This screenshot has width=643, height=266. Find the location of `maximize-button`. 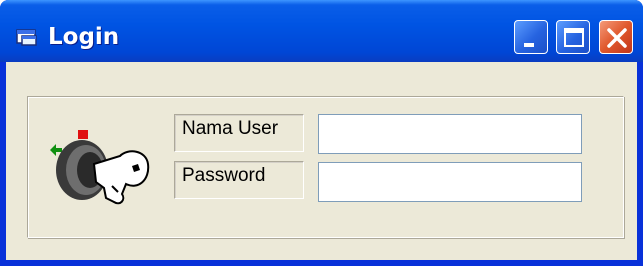

maximize-button is located at coordinates (573, 37).